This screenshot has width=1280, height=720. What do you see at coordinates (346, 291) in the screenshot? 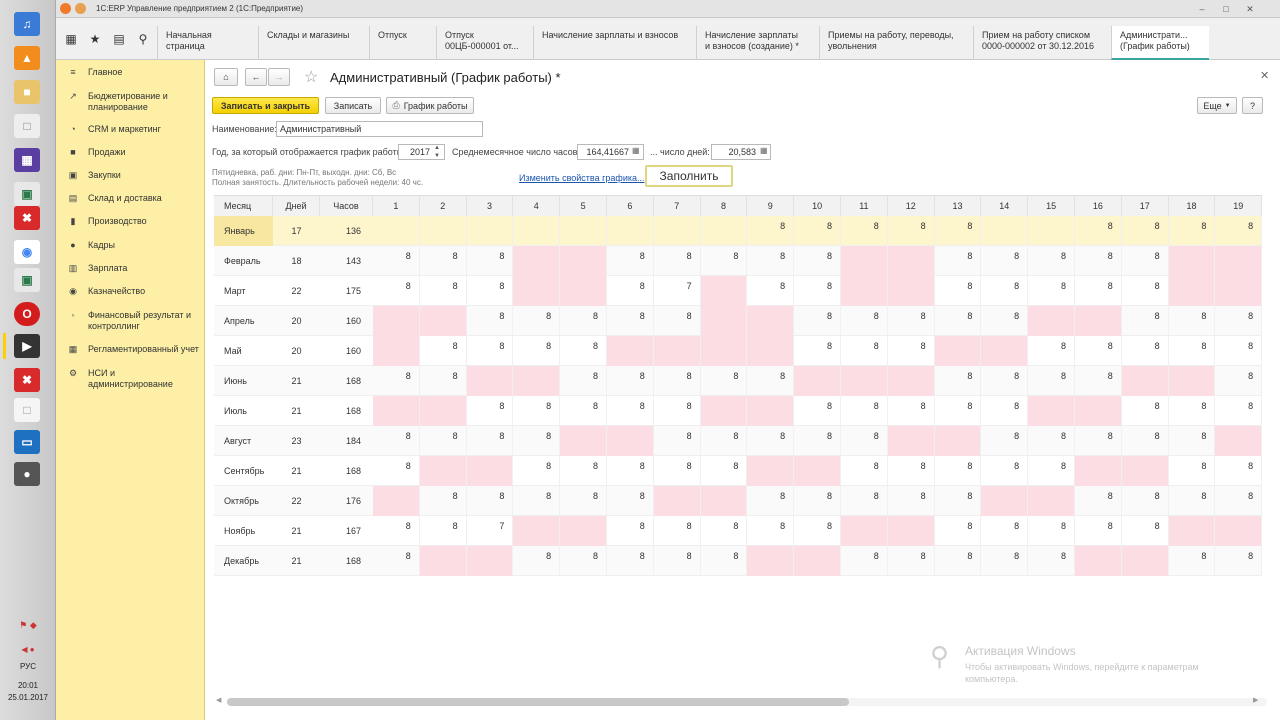
I see `hours-cell: 175` at bounding box center [346, 291].